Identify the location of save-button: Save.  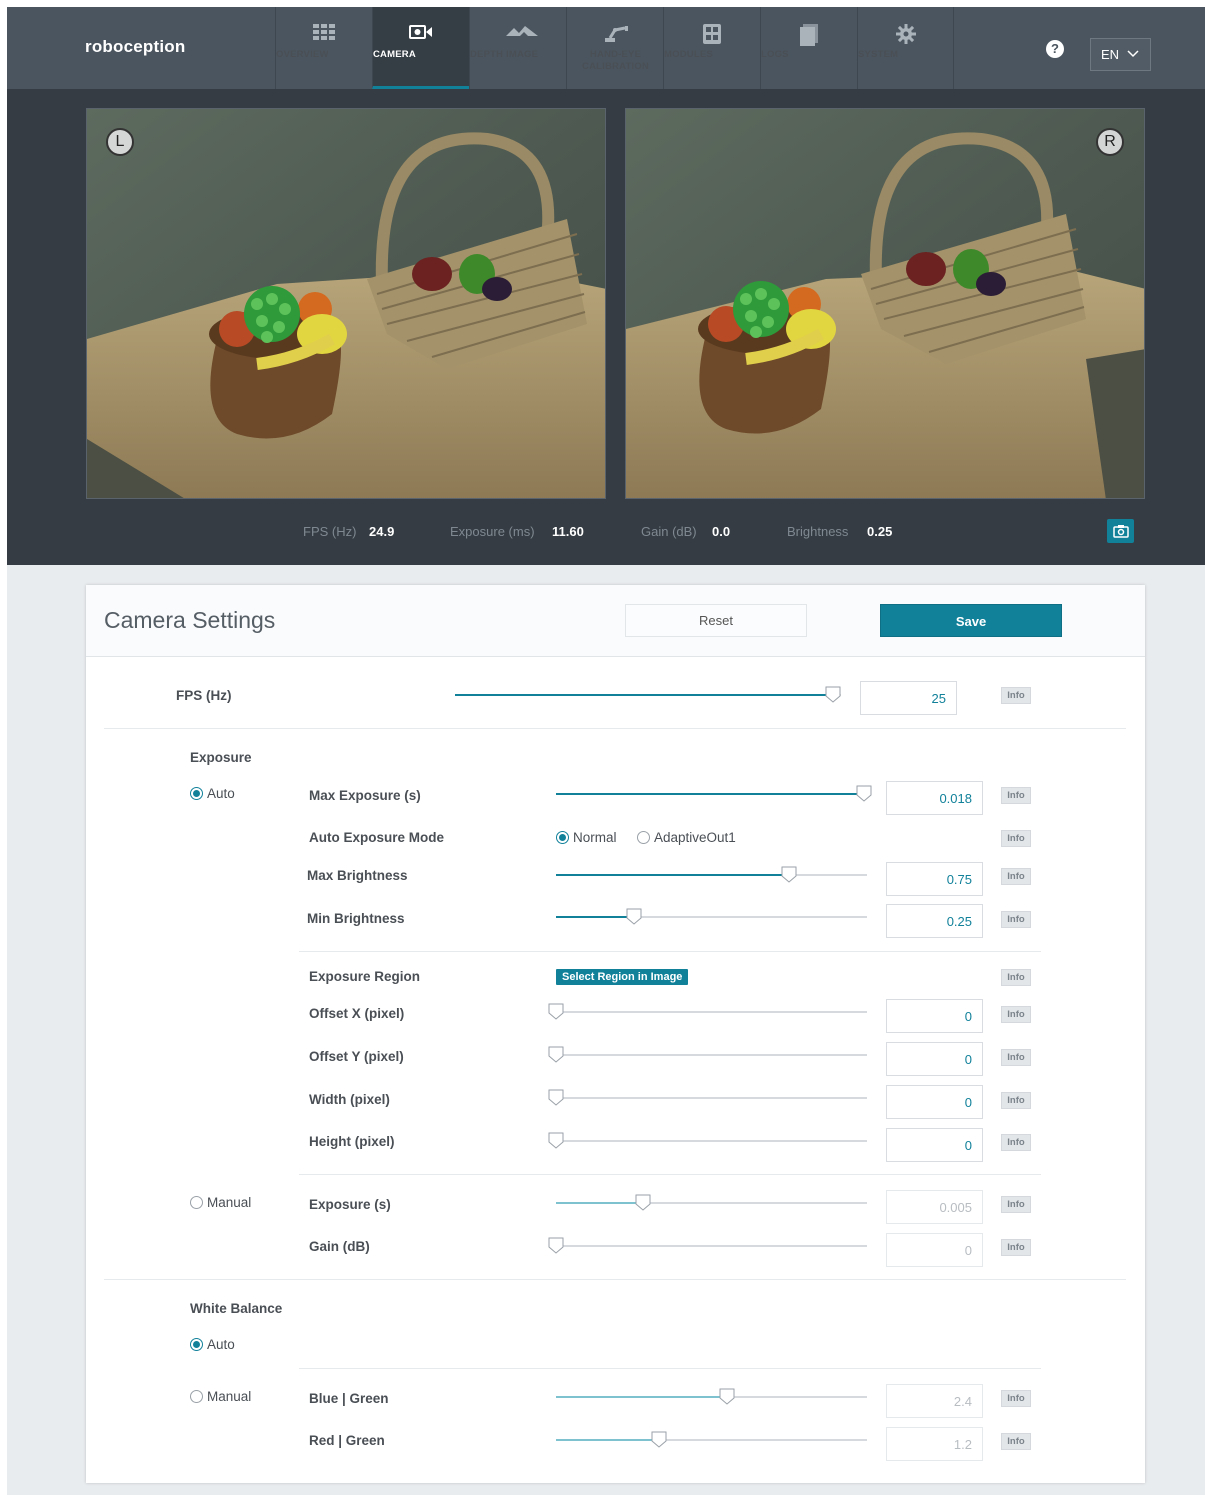
(971, 620).